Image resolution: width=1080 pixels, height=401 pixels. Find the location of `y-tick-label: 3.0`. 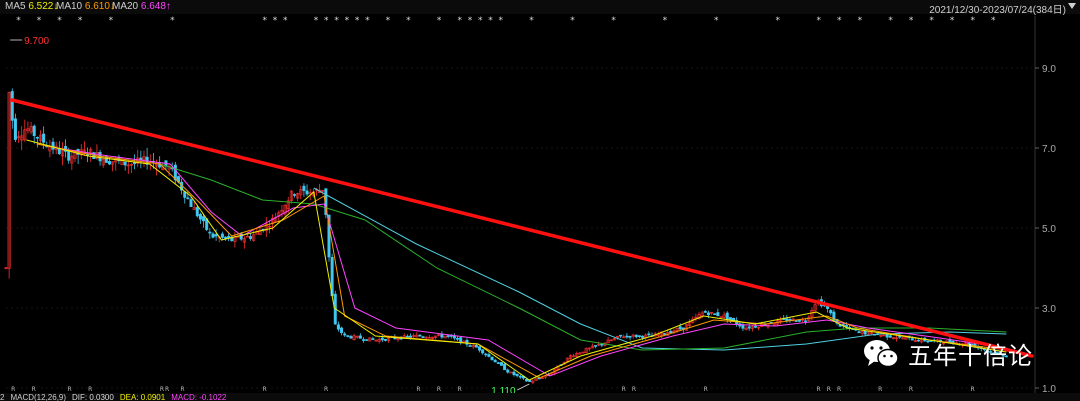

y-tick-label: 3.0 is located at coordinates (1049, 309).